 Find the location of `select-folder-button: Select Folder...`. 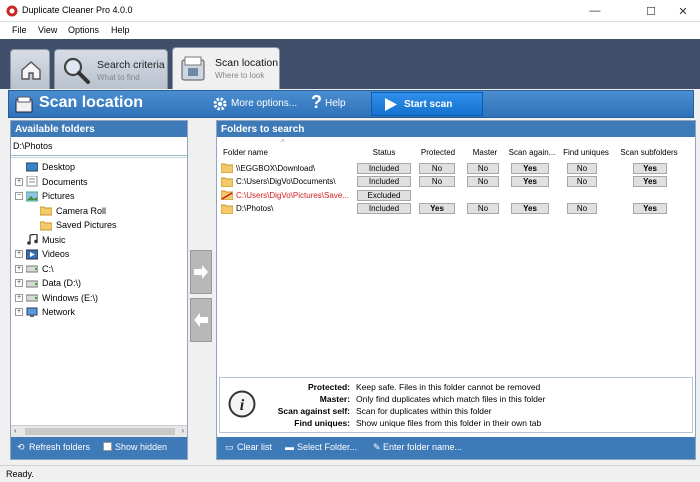

select-folder-button: Select Folder... is located at coordinates (327, 447).